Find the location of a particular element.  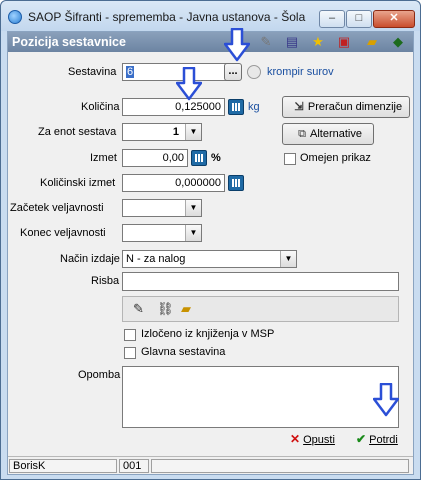

opusti-label: Opusti is located at coordinates (319, 440).